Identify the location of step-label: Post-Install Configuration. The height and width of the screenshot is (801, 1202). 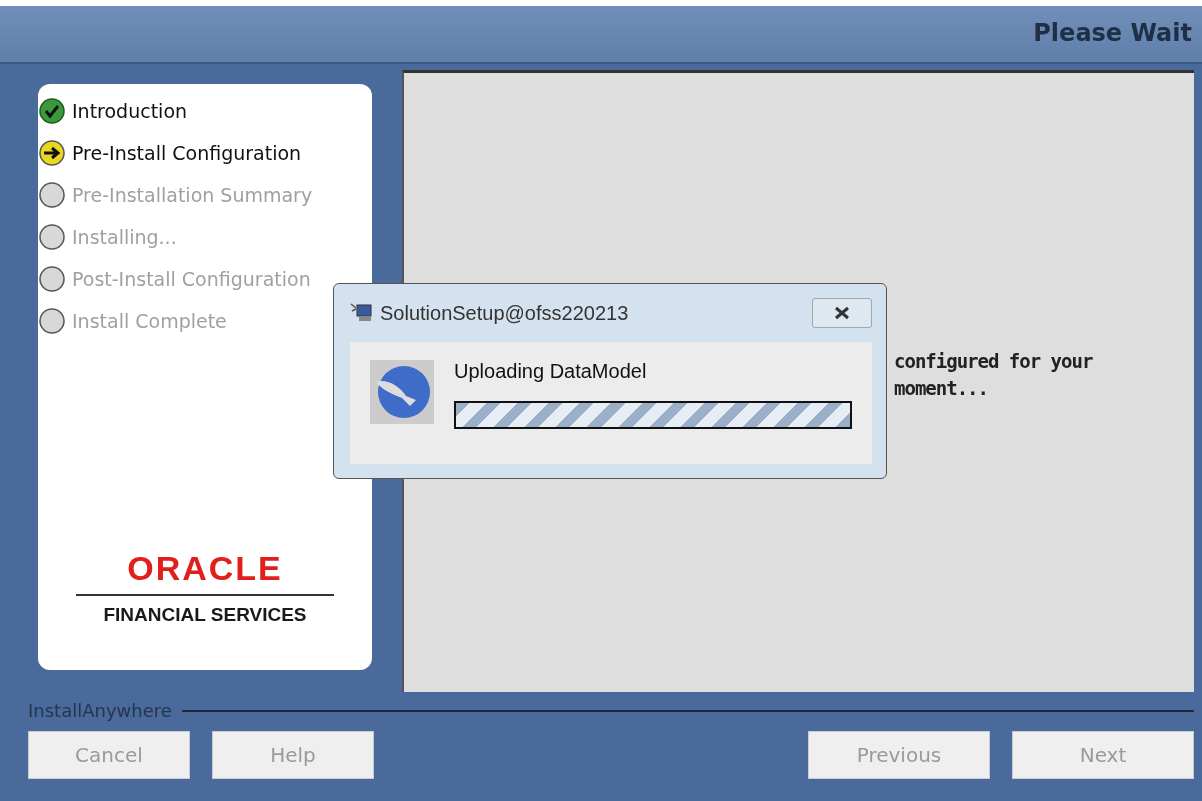
(191, 279).